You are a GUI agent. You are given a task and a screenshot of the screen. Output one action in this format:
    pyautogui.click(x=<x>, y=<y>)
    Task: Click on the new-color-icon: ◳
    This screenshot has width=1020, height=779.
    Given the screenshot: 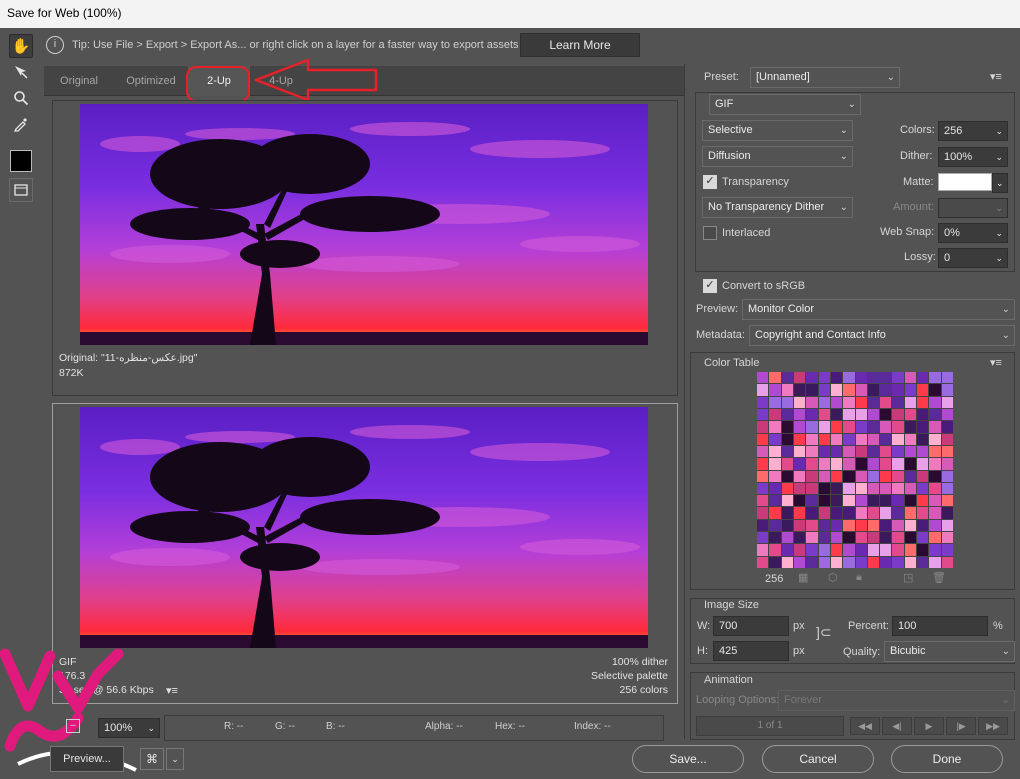 What is the action you would take?
    pyautogui.click(x=908, y=577)
    